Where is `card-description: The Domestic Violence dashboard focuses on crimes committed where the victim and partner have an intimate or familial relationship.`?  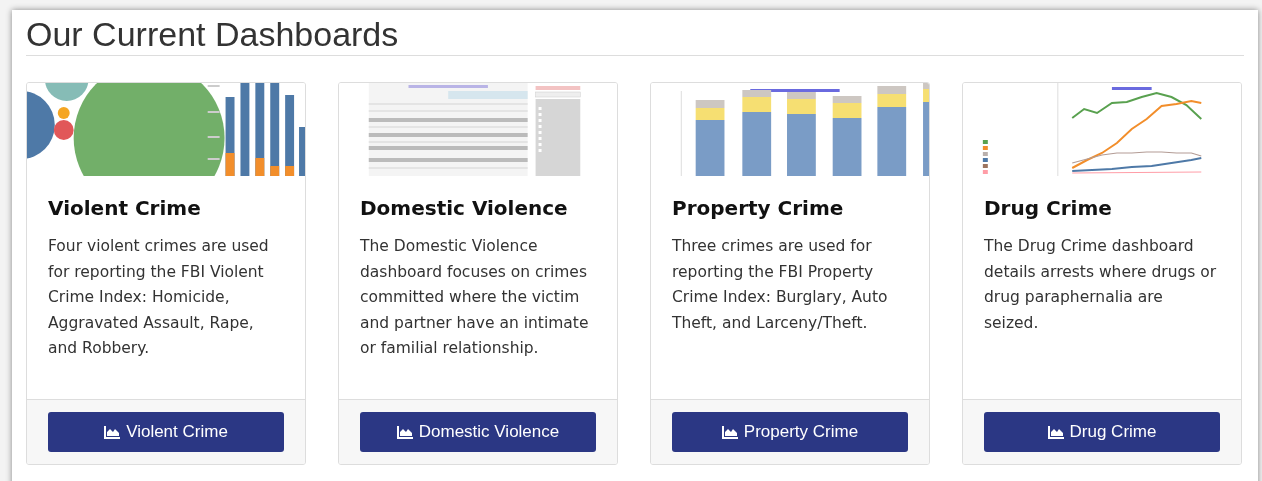
card-description: The Domestic Violence dashboard focuses on crimes committed where the victim and partner have an intimate or familial relationship. is located at coordinates (475, 297).